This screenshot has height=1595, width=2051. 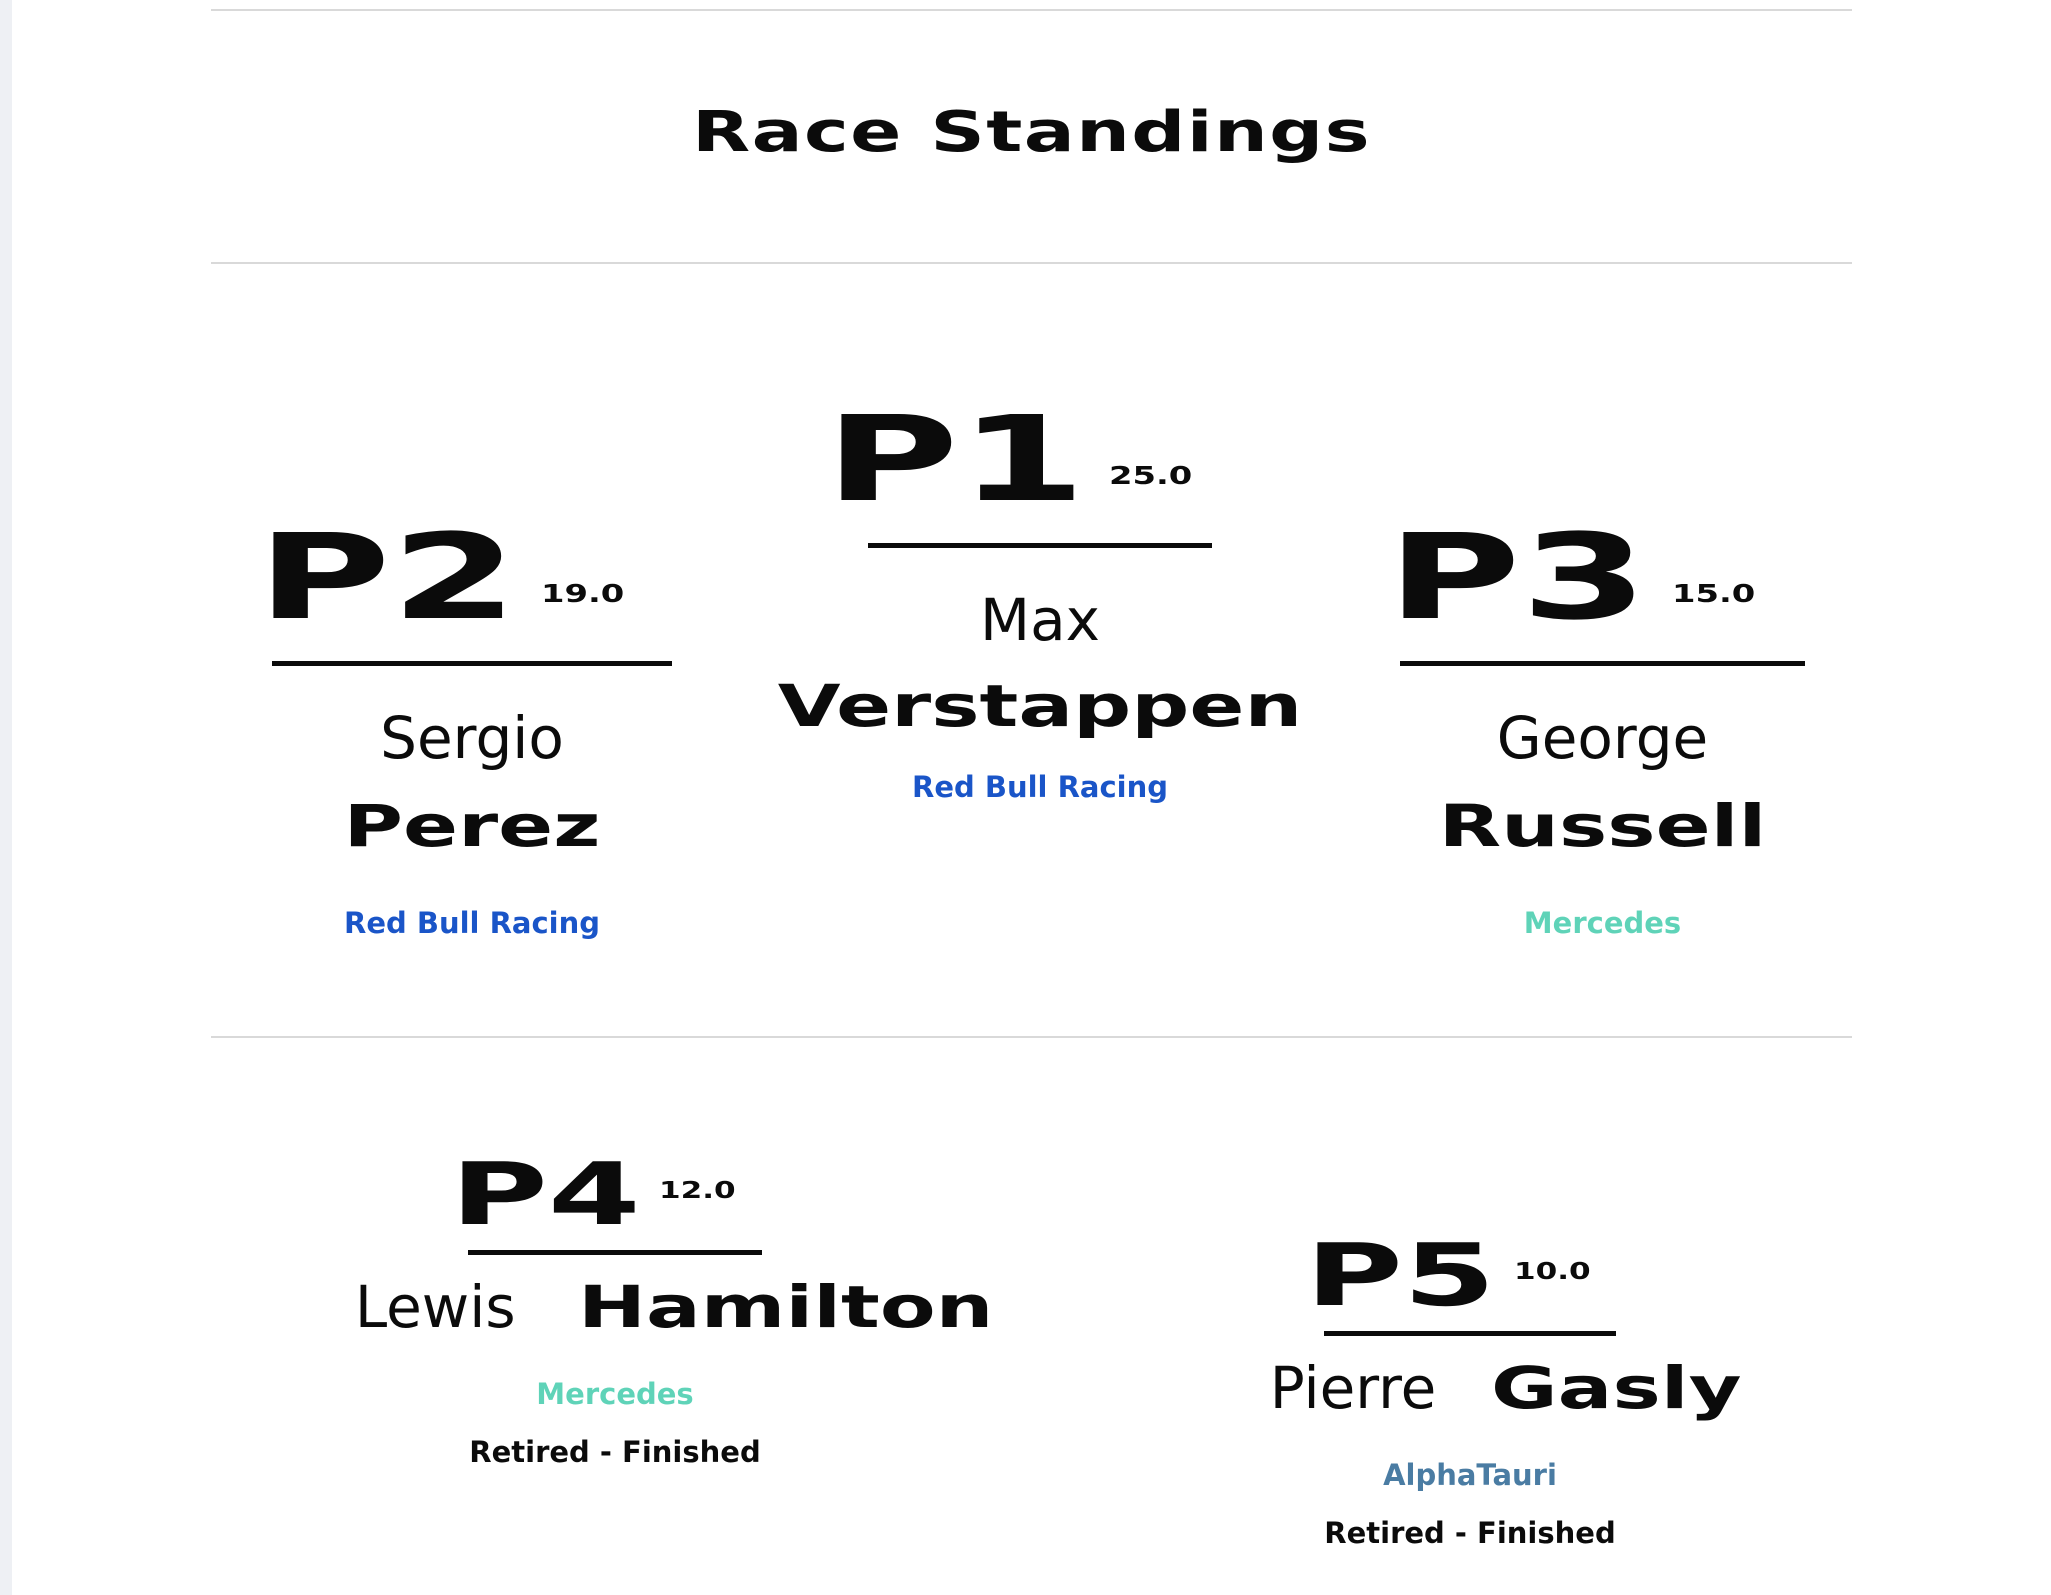 What do you see at coordinates (786, 1307) in the screenshot?
I see `driver-last-name: Hamilton` at bounding box center [786, 1307].